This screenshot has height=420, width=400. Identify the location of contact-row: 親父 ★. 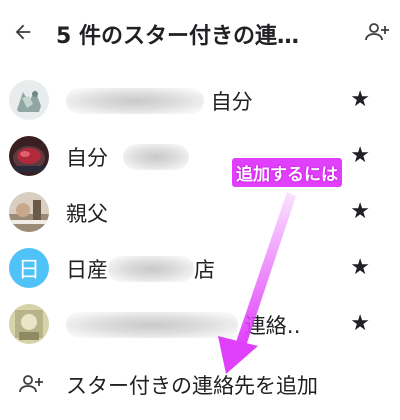
(200, 212).